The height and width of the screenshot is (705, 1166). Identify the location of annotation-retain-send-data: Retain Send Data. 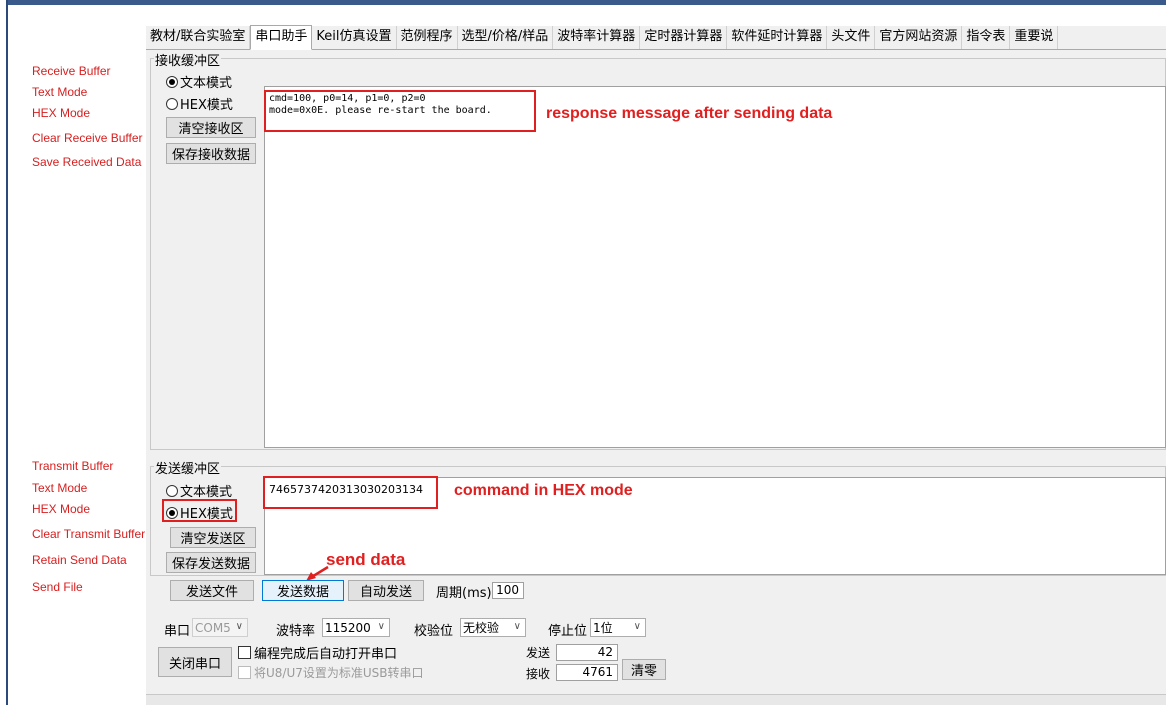
(79, 560).